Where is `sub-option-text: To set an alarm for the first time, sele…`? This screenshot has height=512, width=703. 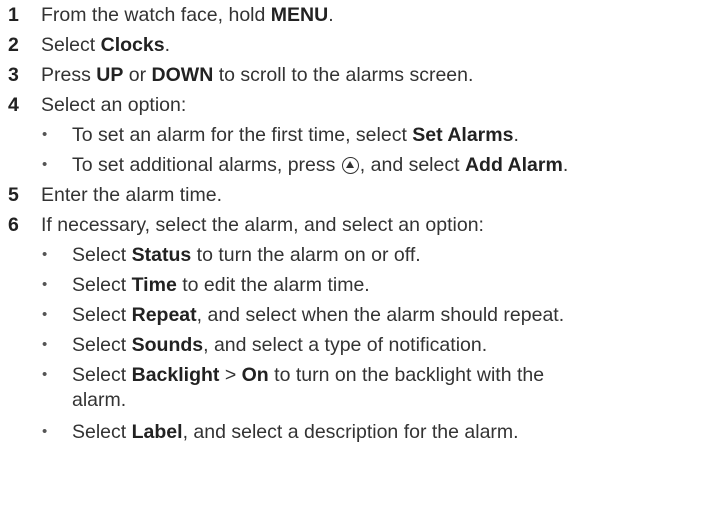 sub-option-text: To set an alarm for the first time, sele… is located at coordinates (295, 135).